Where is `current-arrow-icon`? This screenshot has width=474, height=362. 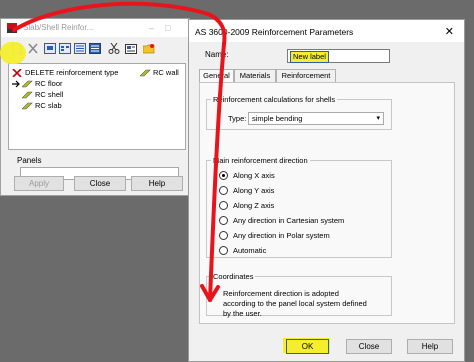
current-arrow-icon is located at coordinates (16, 84).